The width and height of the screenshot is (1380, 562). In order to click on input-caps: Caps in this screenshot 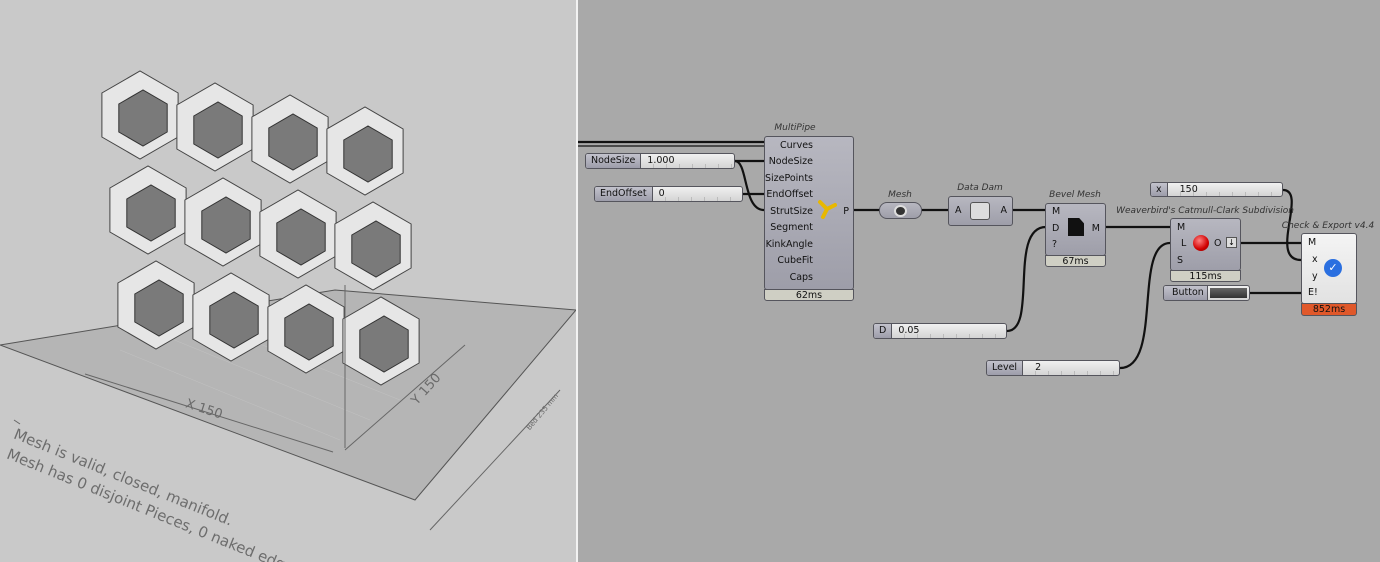, I will do `click(801, 277)`.